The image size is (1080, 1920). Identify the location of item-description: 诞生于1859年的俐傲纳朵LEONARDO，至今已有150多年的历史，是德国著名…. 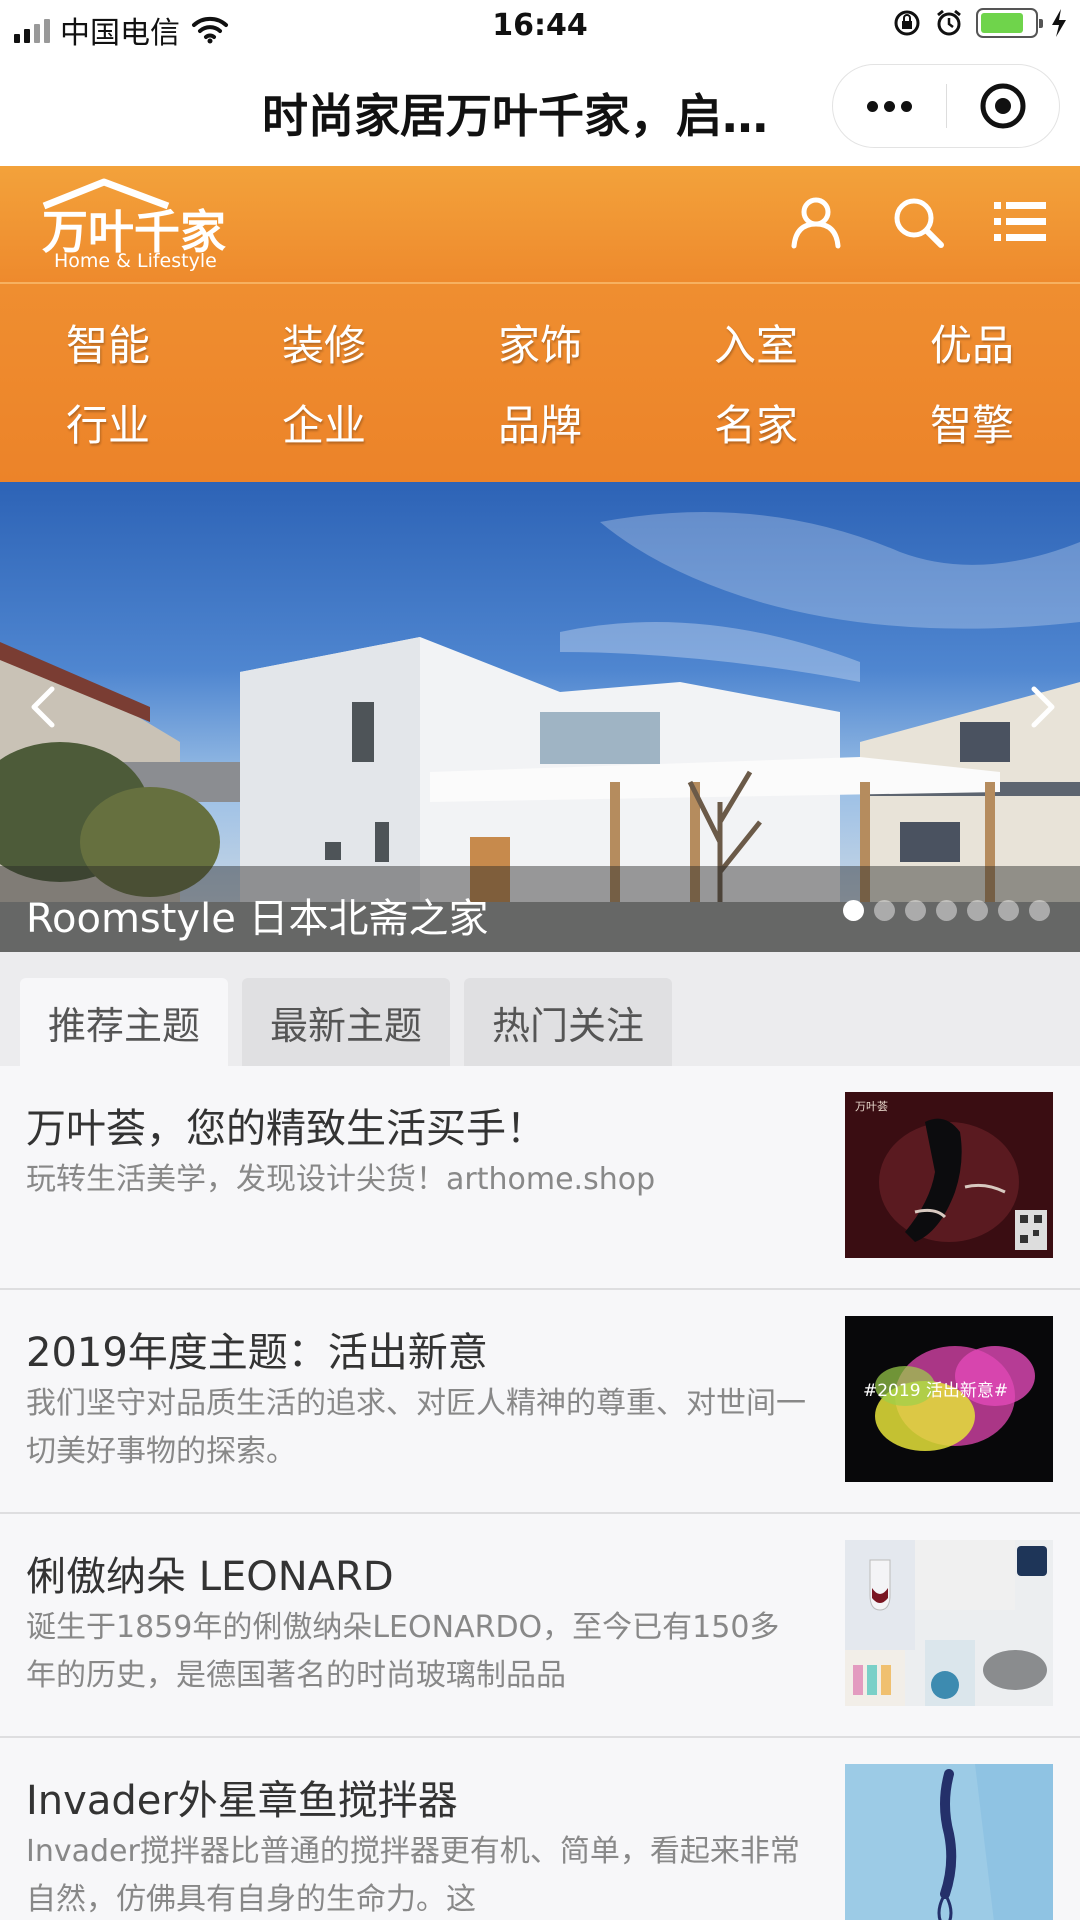
(403, 1651).